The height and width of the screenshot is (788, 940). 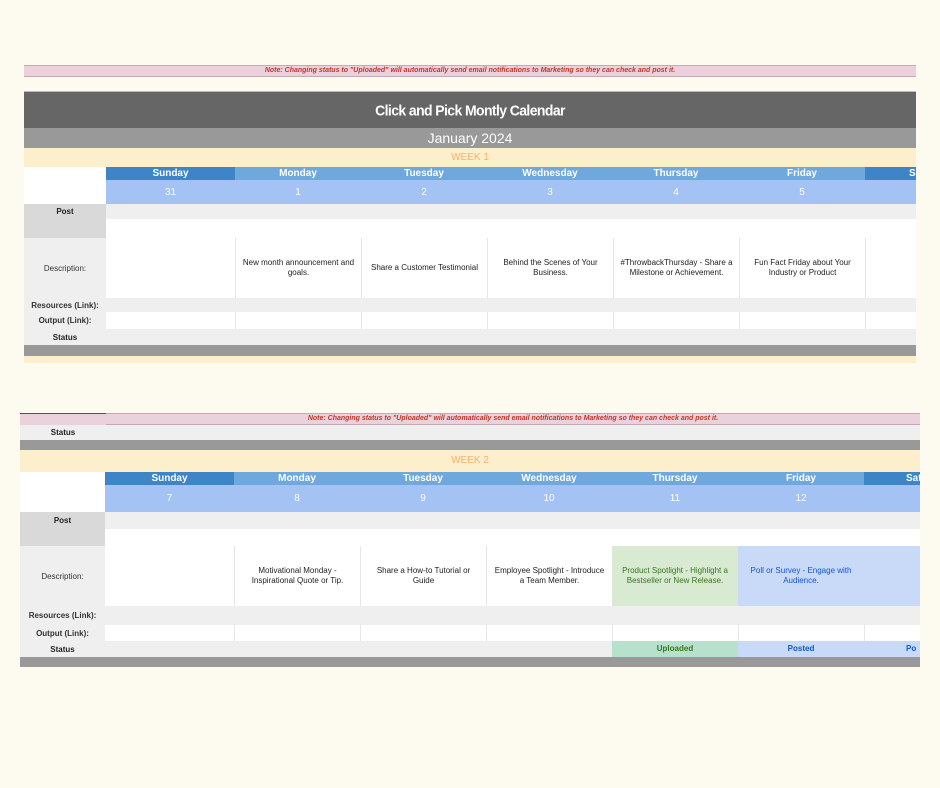 I want to click on day-number: 8, so click(x=297, y=498).